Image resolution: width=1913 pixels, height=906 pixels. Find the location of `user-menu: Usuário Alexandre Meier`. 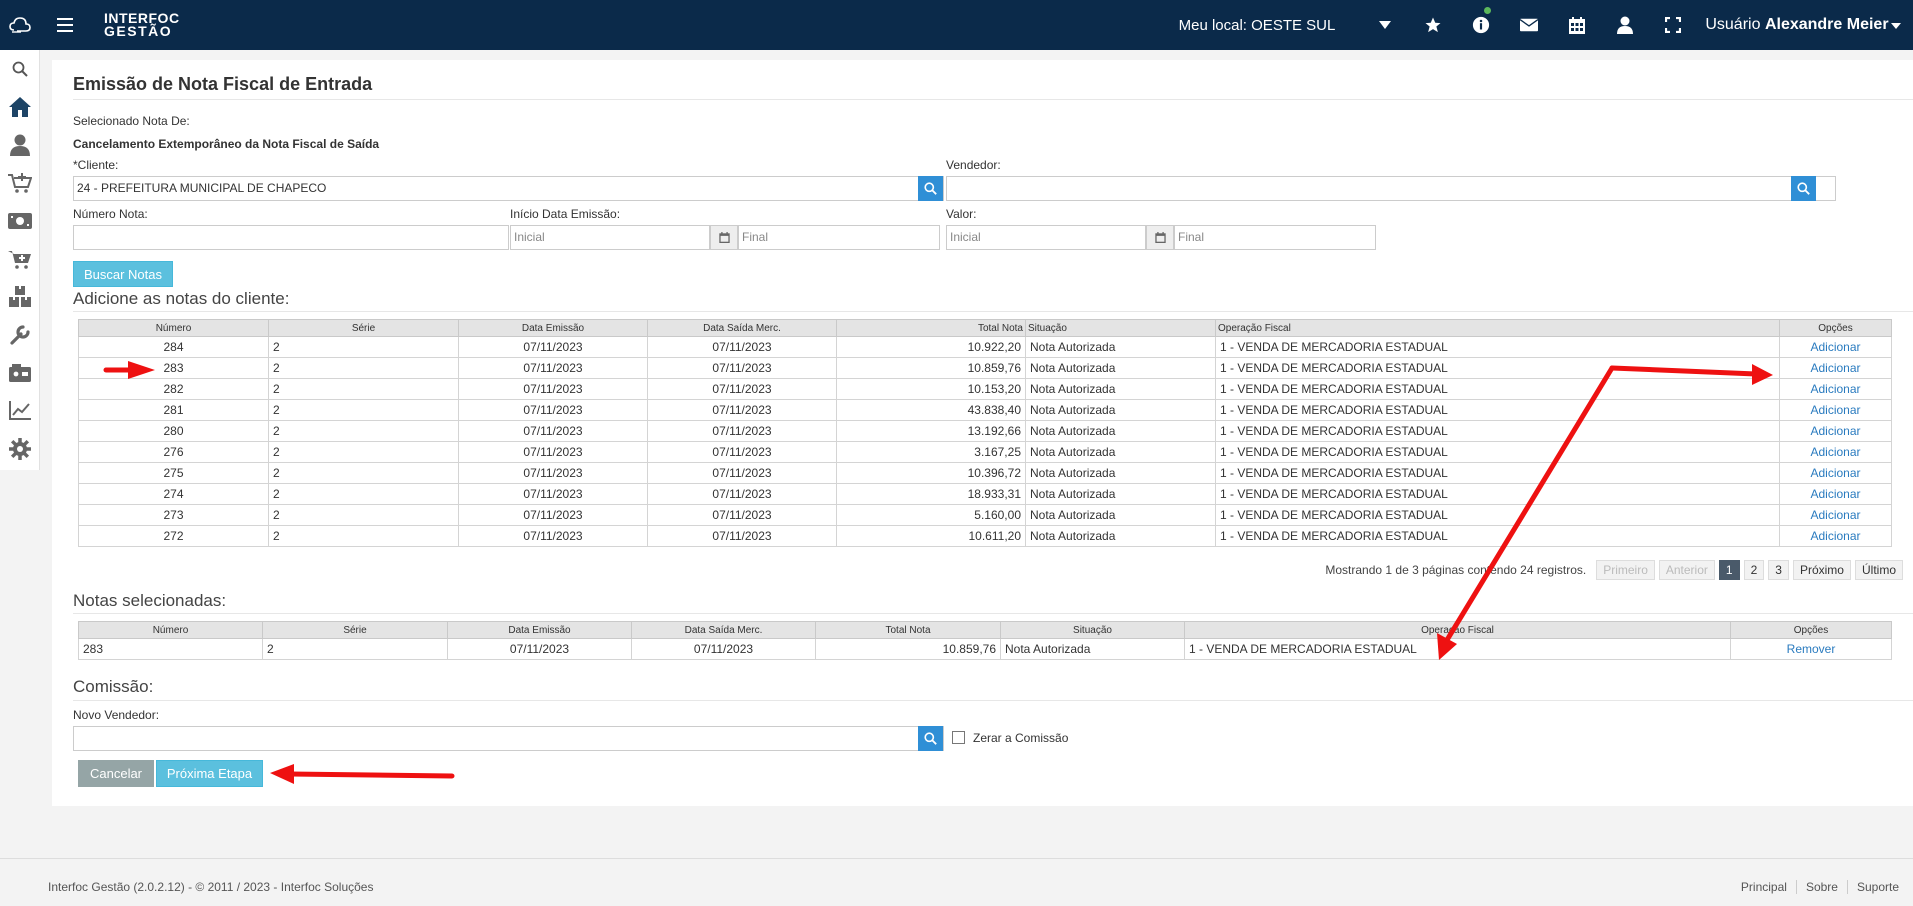

user-menu: Usuário Alexandre Meier is located at coordinates (1803, 25).